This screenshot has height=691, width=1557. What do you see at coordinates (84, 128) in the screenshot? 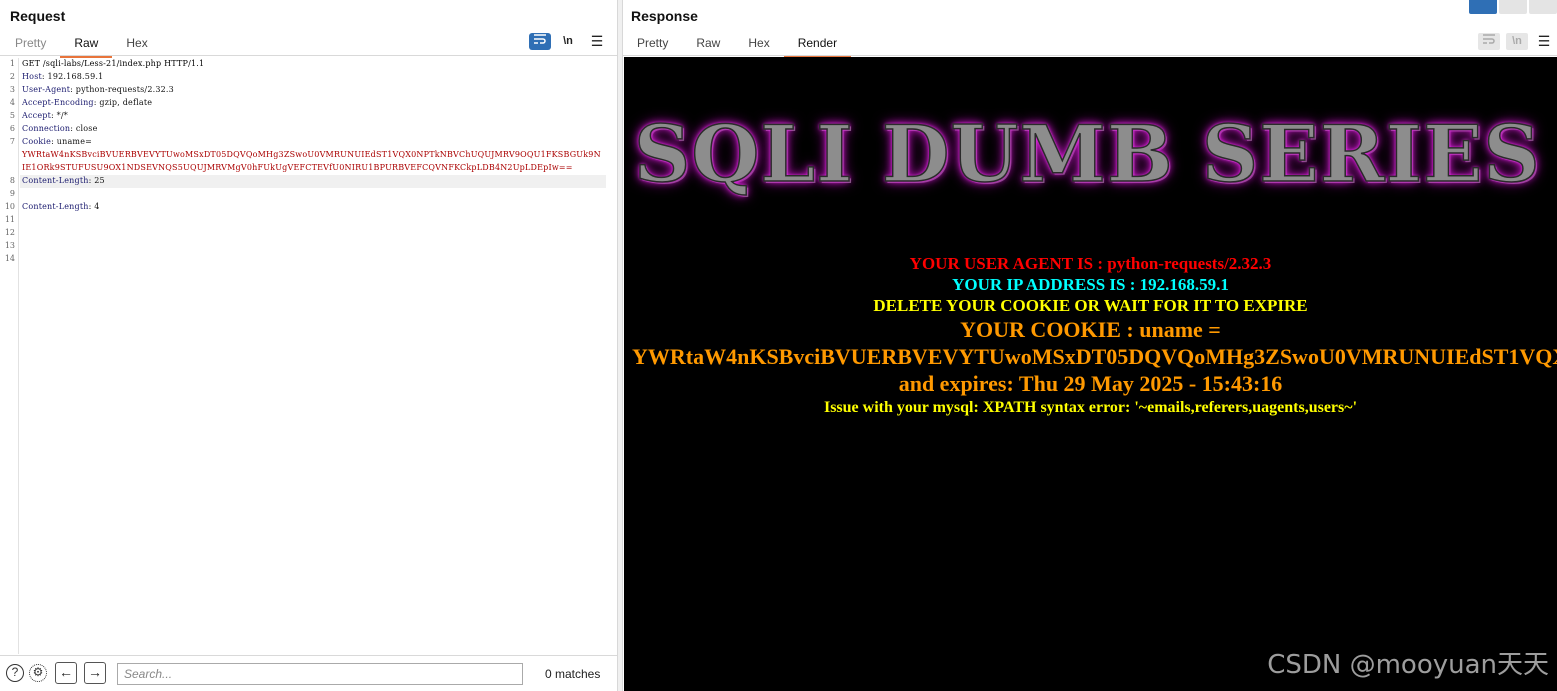
I see `header-value: : close` at bounding box center [84, 128].